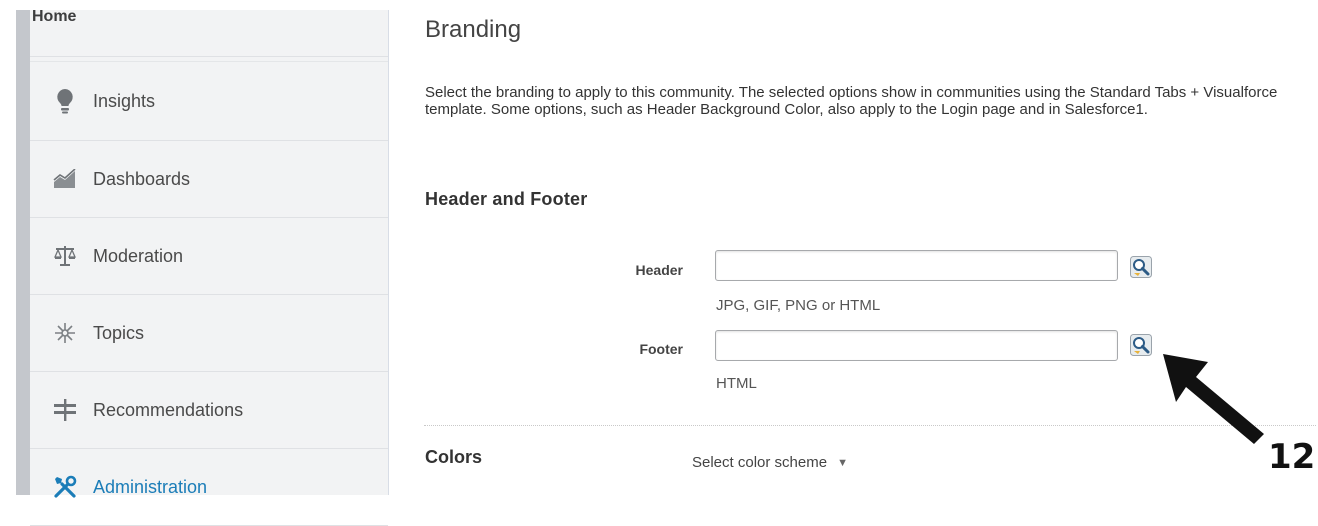 The height and width of the screenshot is (526, 1318). What do you see at coordinates (65, 487) in the screenshot?
I see `wrench-screwdriver-icon` at bounding box center [65, 487].